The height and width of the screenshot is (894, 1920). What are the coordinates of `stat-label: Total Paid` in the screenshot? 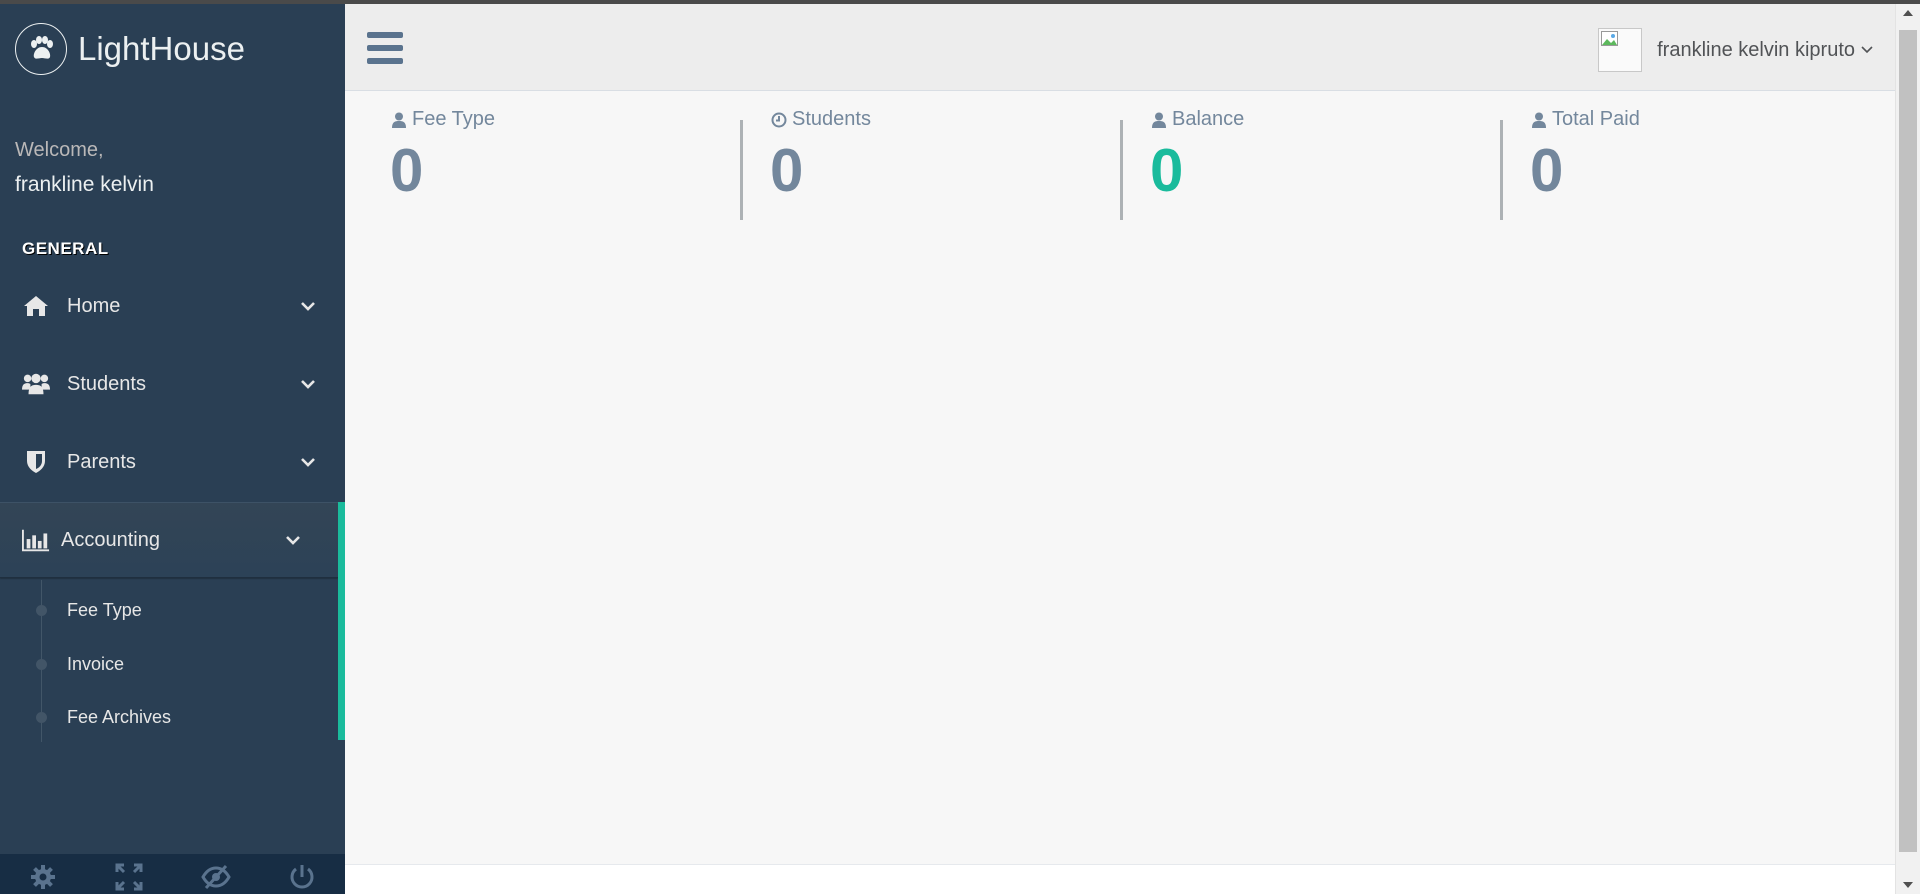 It's located at (1585, 119).